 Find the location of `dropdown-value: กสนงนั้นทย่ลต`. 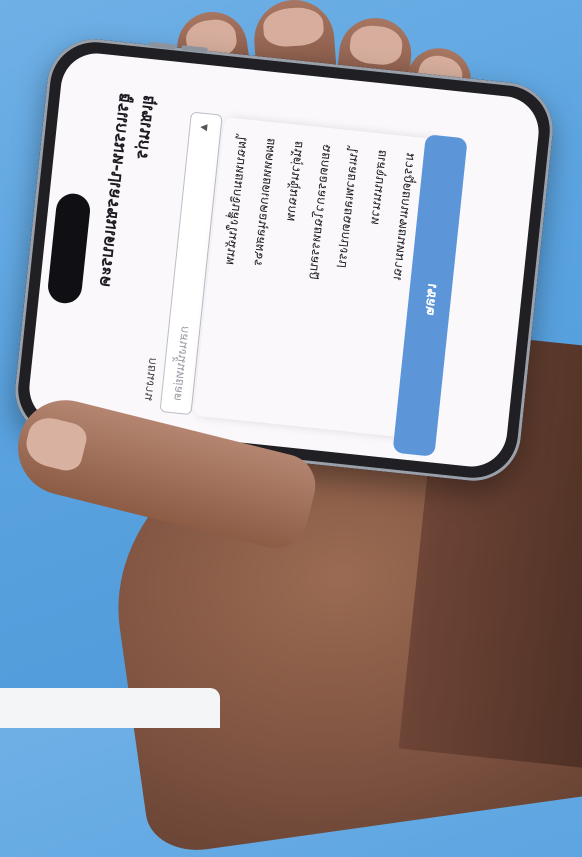

dropdown-value: กสนงนั้นทย่ลต is located at coordinates (180, 363).